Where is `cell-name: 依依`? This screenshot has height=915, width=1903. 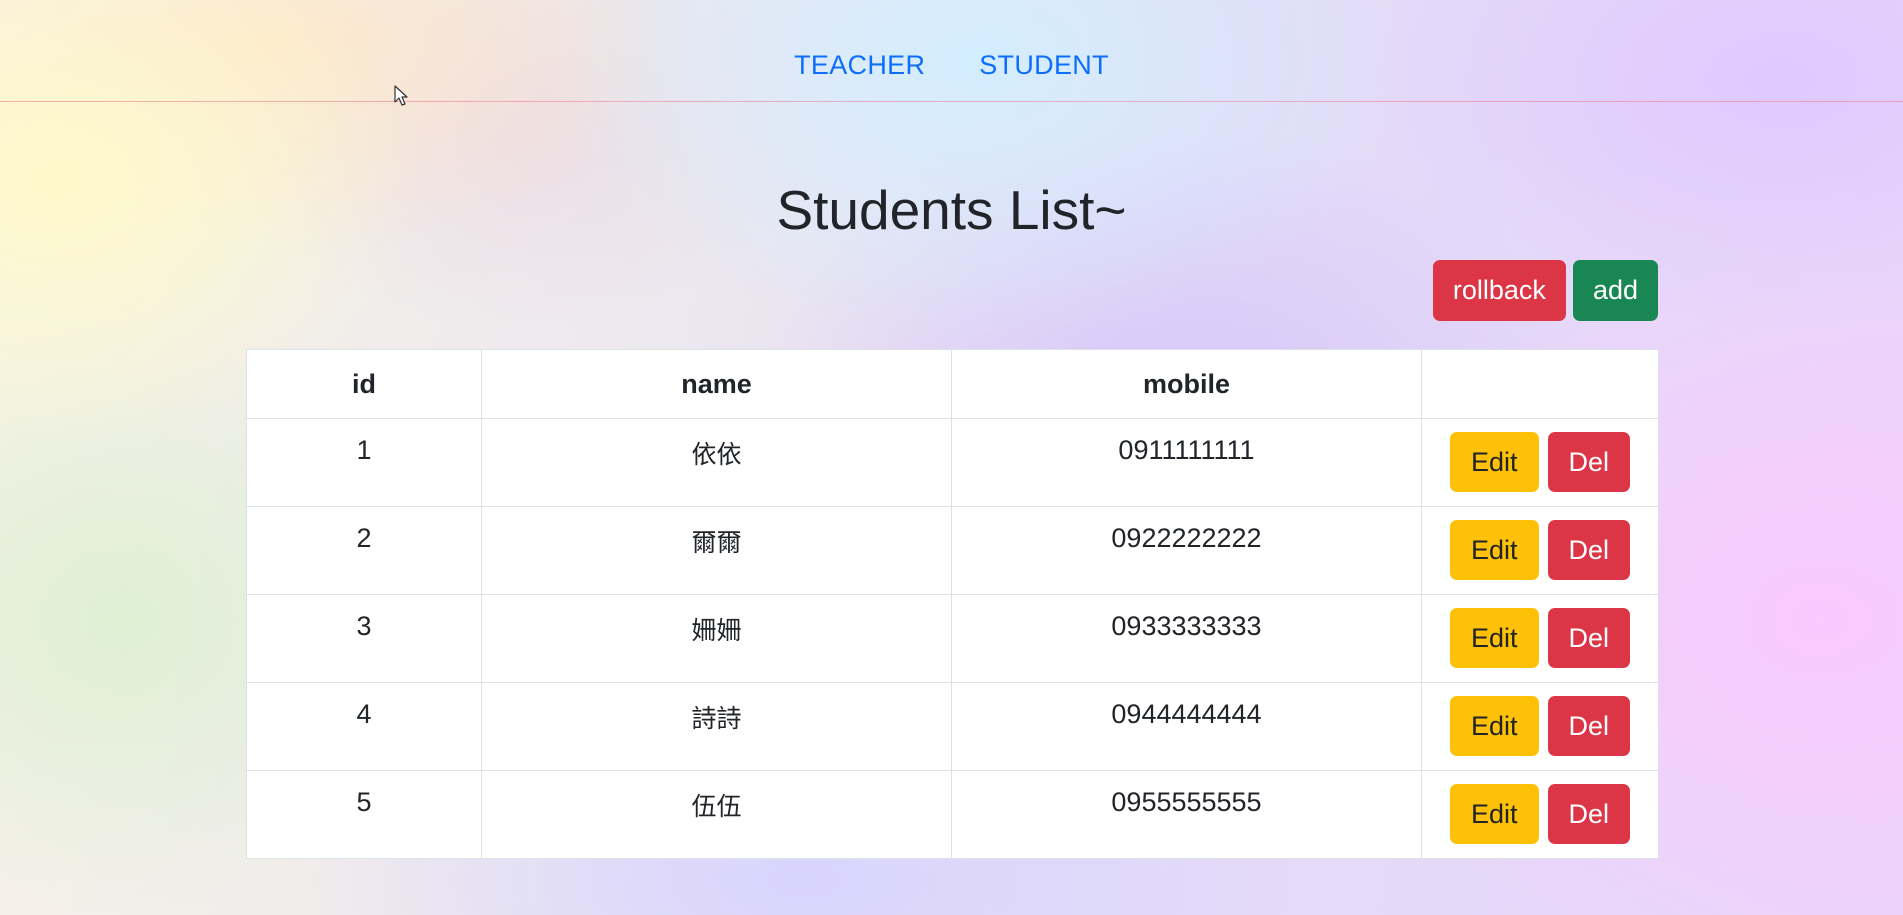 cell-name: 依依 is located at coordinates (716, 462).